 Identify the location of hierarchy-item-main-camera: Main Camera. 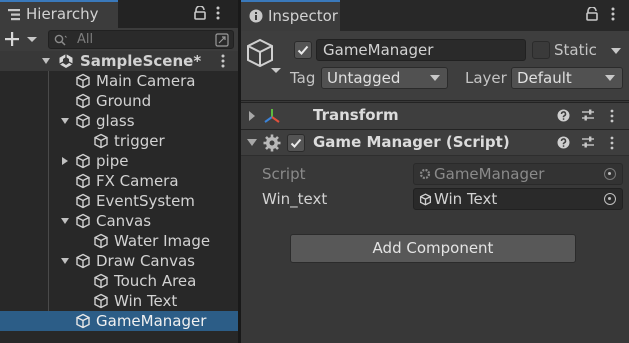
(119, 81).